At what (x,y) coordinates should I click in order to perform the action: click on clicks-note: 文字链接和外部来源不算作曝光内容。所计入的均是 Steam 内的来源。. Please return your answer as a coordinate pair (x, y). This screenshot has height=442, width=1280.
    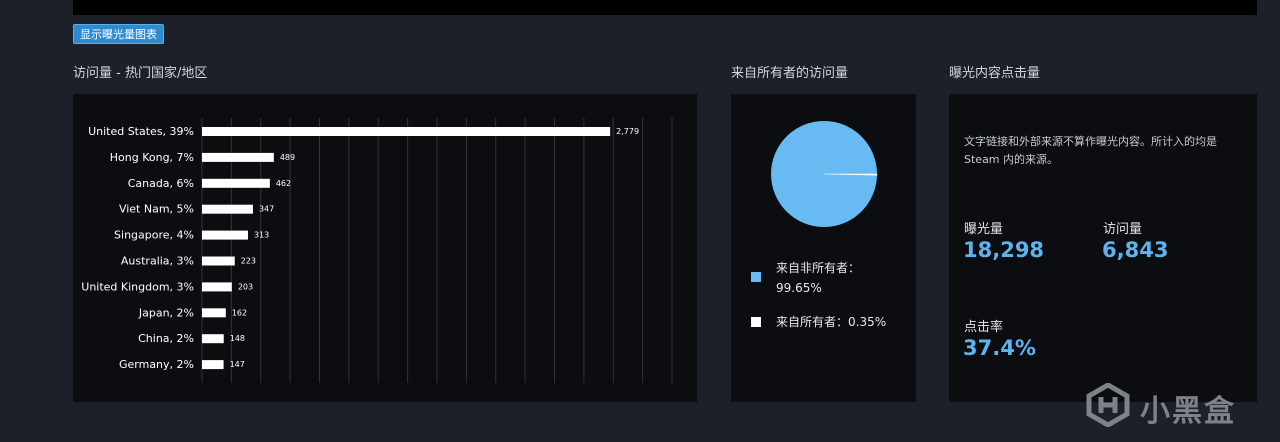
    Looking at the image, I should click on (1090, 150).